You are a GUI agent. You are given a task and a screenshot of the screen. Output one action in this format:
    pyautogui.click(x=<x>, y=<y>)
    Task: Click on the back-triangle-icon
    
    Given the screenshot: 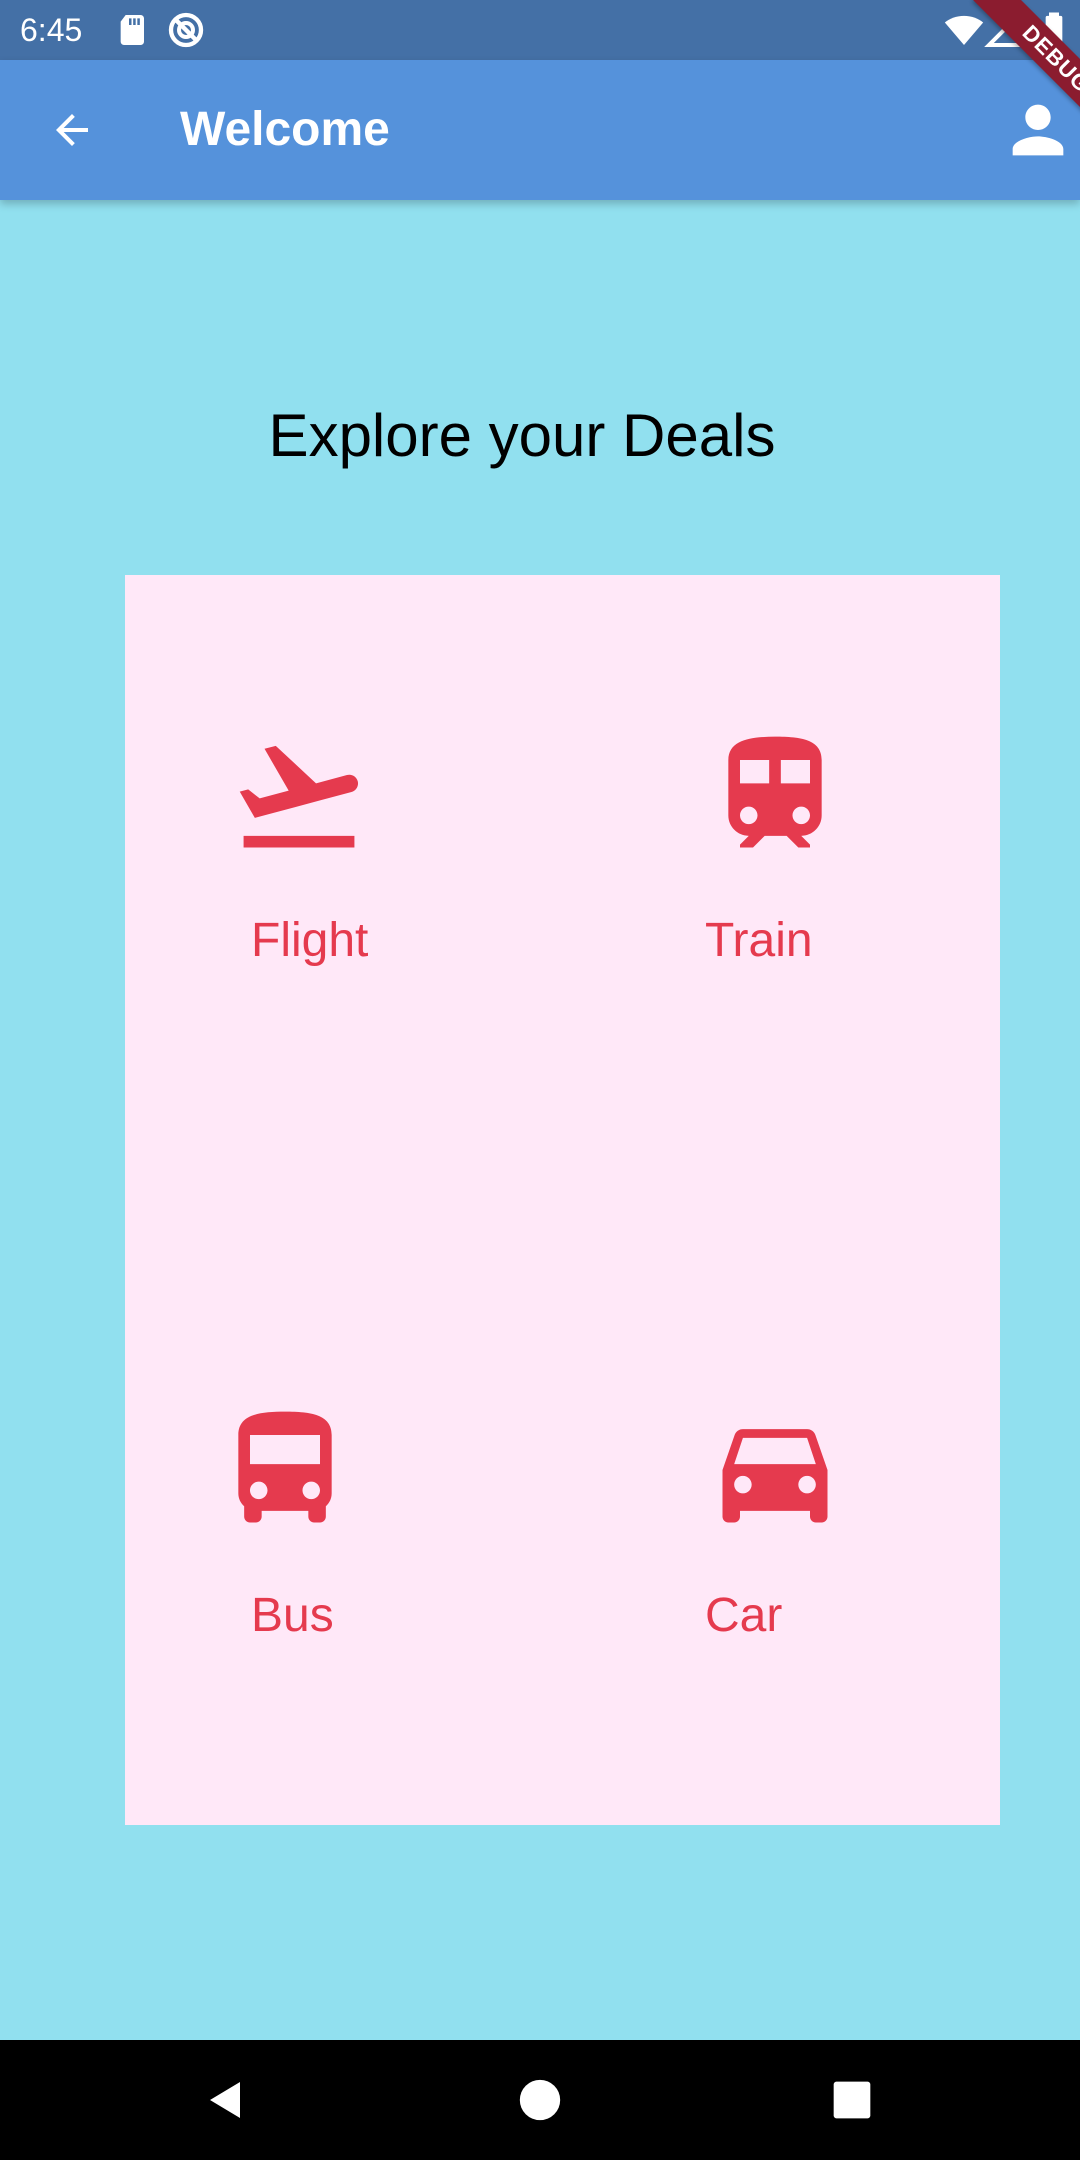 What is the action you would take?
    pyautogui.click(x=225, y=2100)
    